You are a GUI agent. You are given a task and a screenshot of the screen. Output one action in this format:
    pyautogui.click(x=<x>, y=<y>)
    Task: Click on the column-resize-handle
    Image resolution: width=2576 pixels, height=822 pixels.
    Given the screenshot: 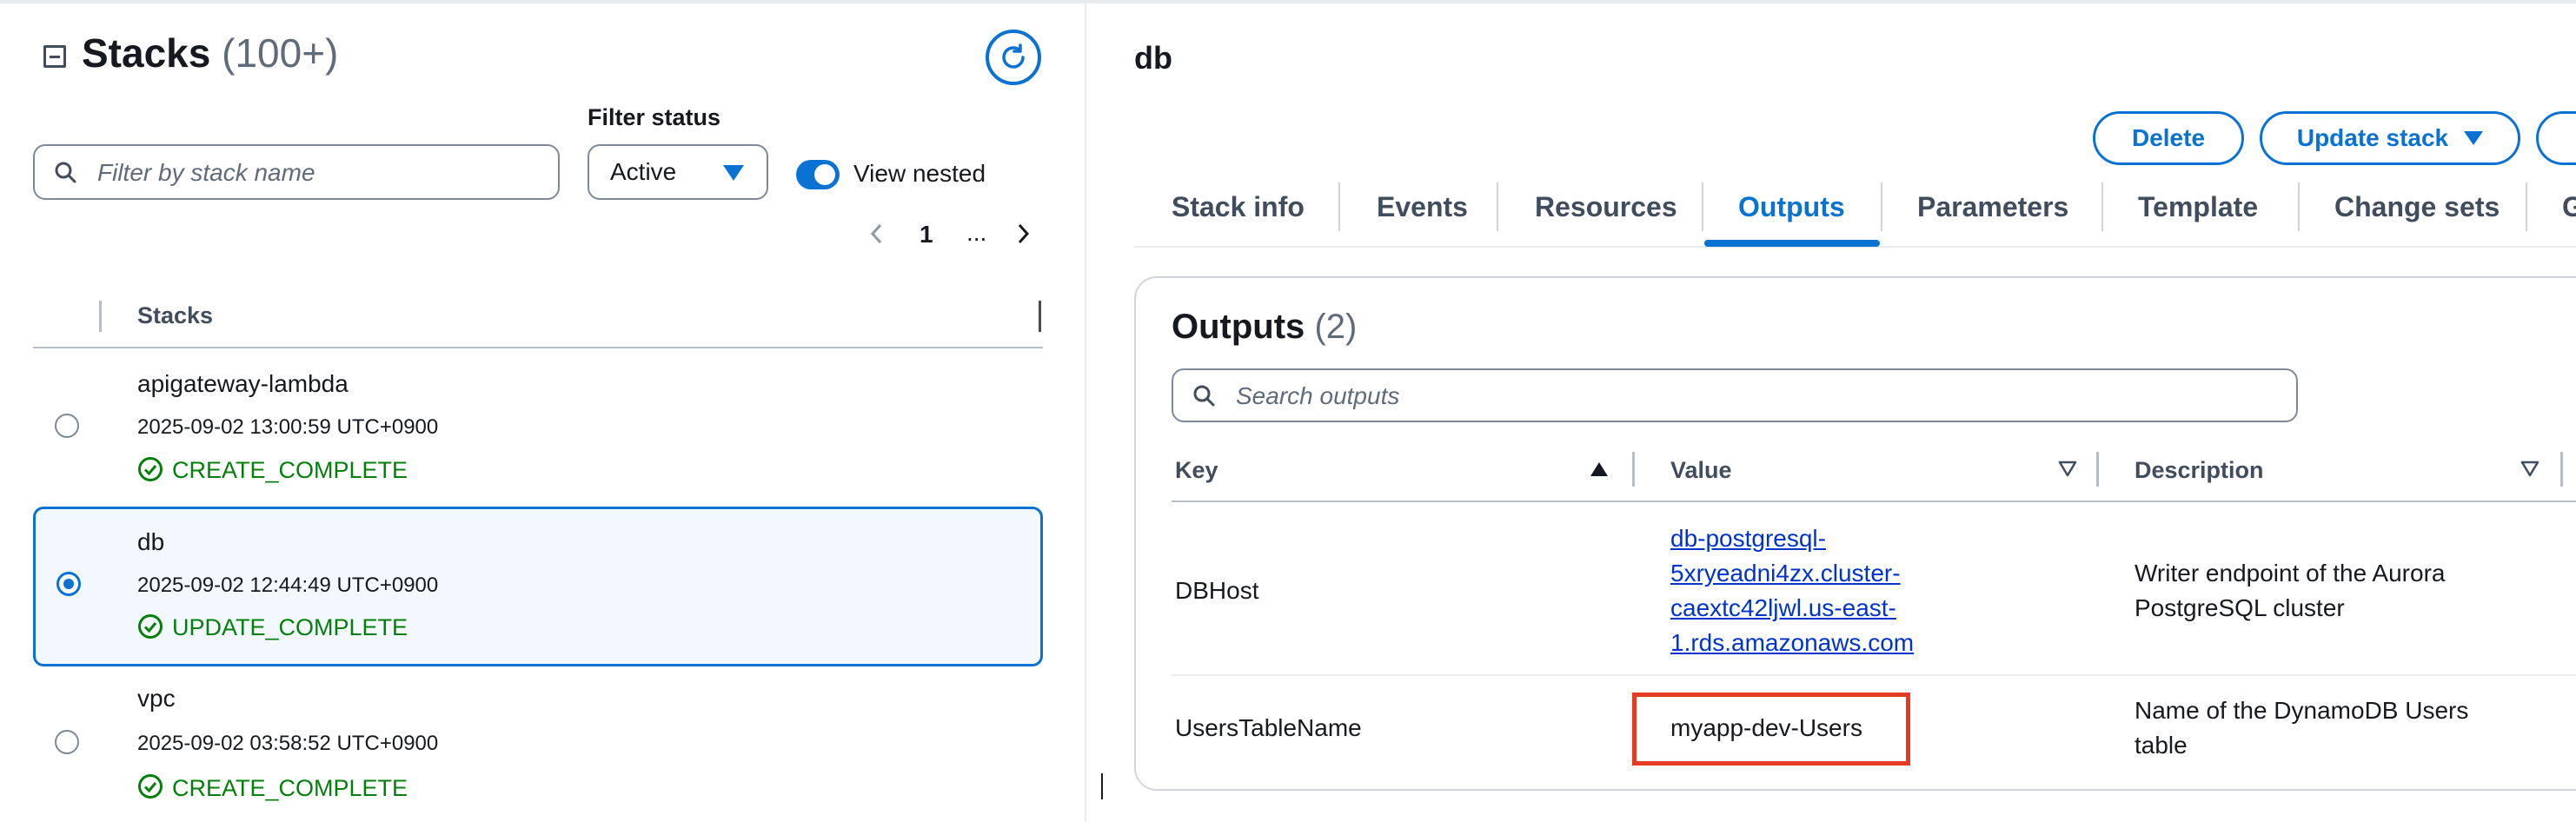 What is the action you would take?
    pyautogui.click(x=1040, y=316)
    